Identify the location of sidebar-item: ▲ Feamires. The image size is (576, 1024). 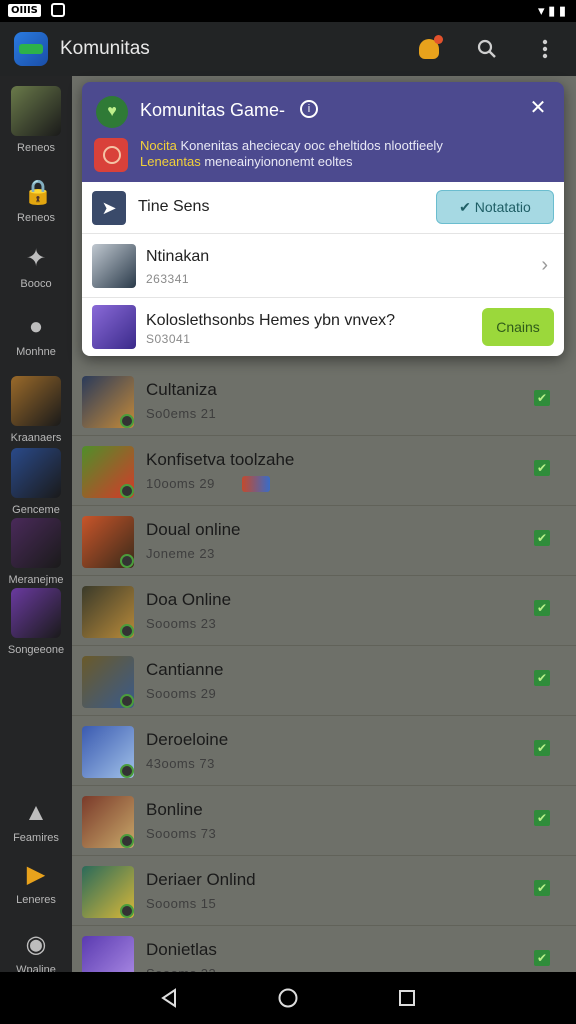
(36, 822).